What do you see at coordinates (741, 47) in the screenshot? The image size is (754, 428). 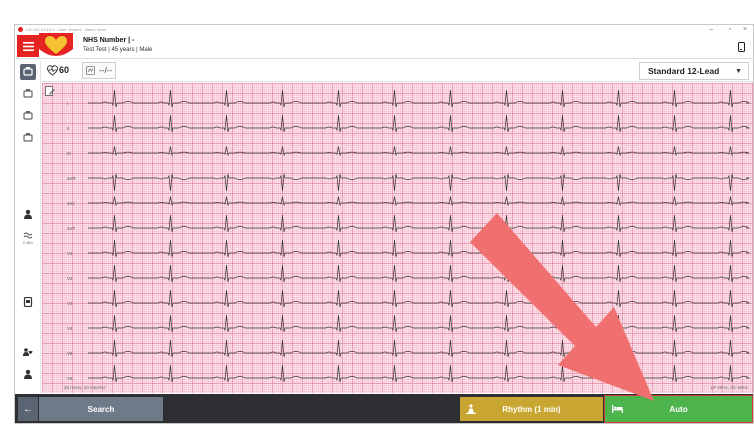 I see `device-icon` at bounding box center [741, 47].